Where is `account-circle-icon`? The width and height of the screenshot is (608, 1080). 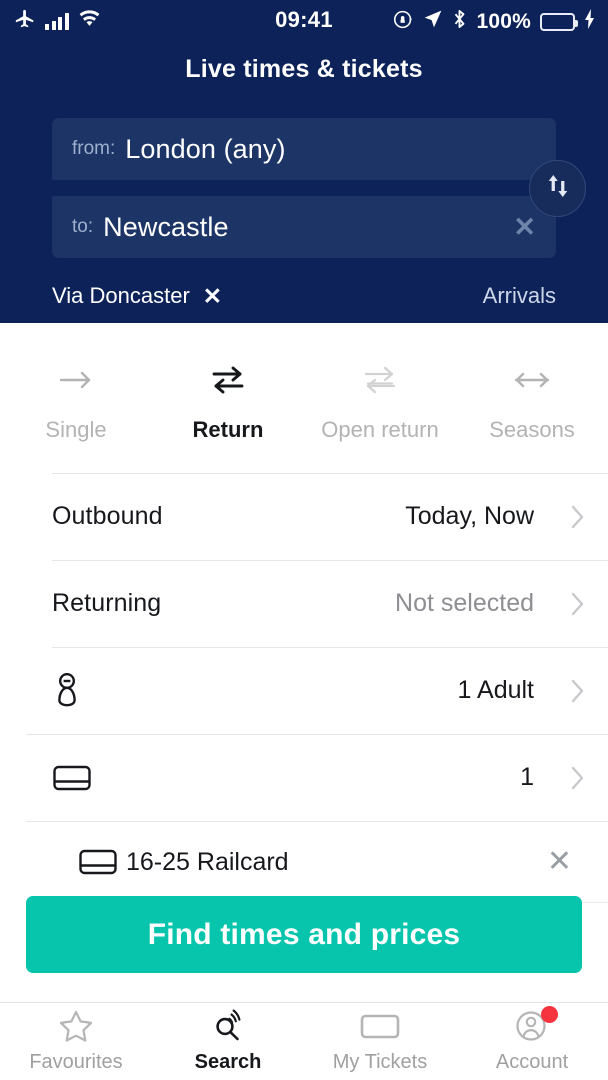 account-circle-icon is located at coordinates (536, 1024).